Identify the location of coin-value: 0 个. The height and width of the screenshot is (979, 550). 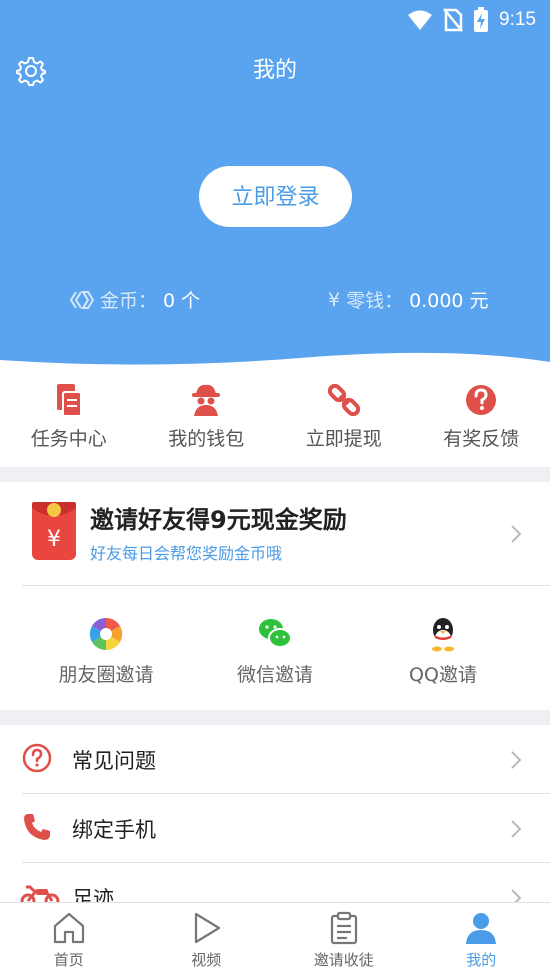
(182, 301).